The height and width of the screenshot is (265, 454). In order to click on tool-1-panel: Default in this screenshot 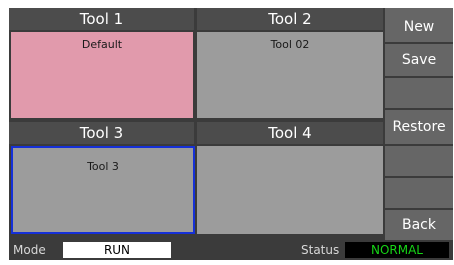, I will do `click(102, 75)`.